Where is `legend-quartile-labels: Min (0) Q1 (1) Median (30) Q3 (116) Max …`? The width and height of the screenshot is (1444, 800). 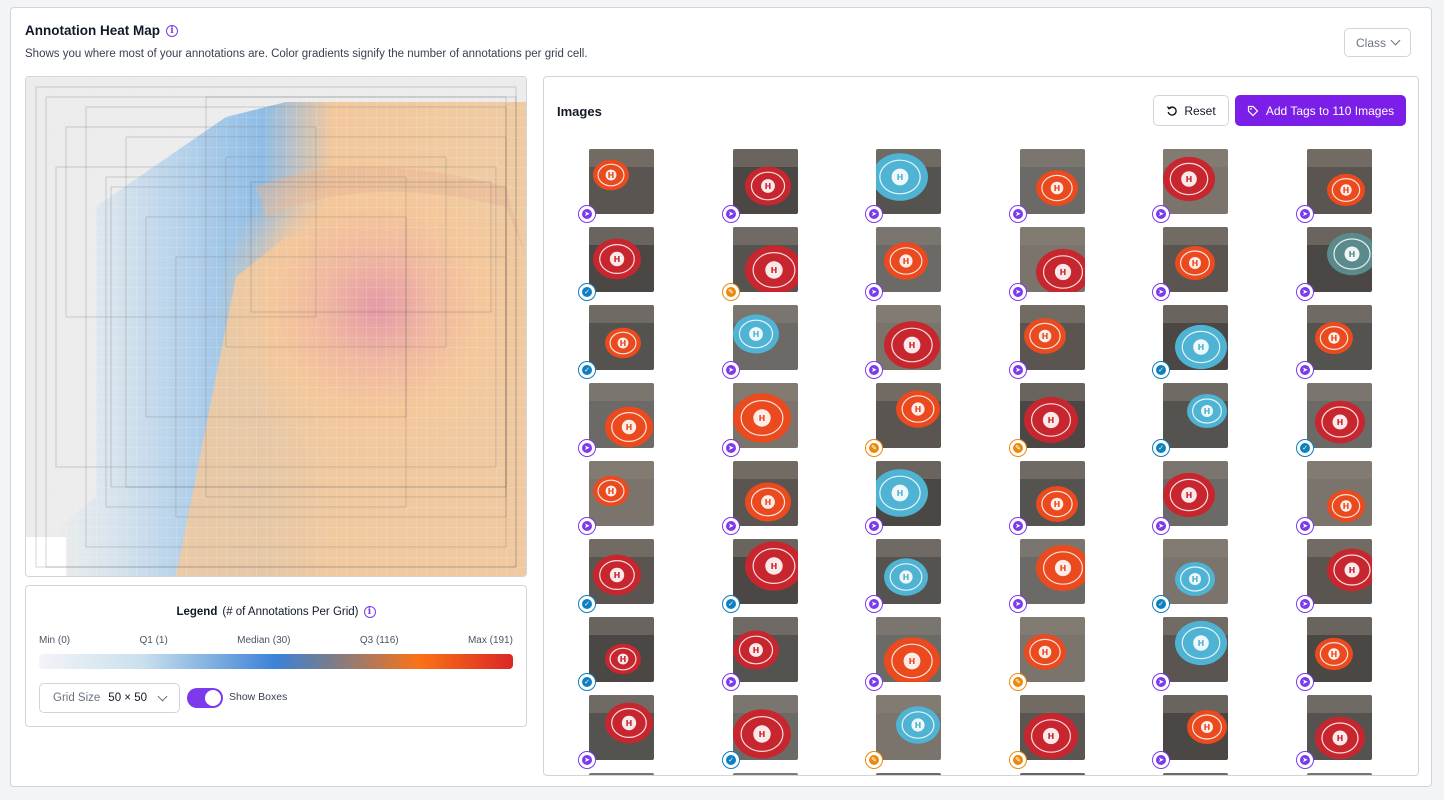
legend-quartile-labels: Min (0) Q1 (1) Median (30) Q3 (116) Max … is located at coordinates (276, 640).